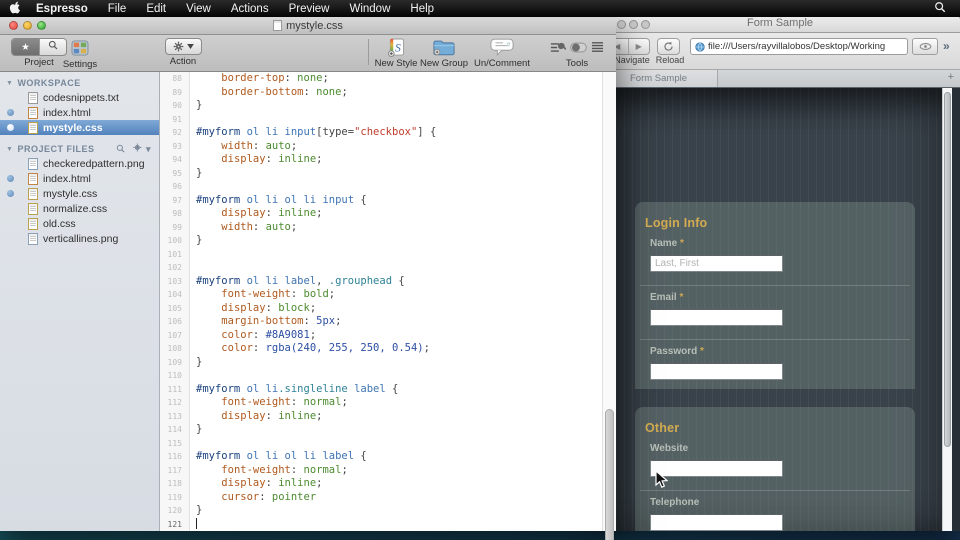 The image size is (960, 540). I want to click on code-line: #myform ol li input[type="checkbox"] {, so click(399, 133).